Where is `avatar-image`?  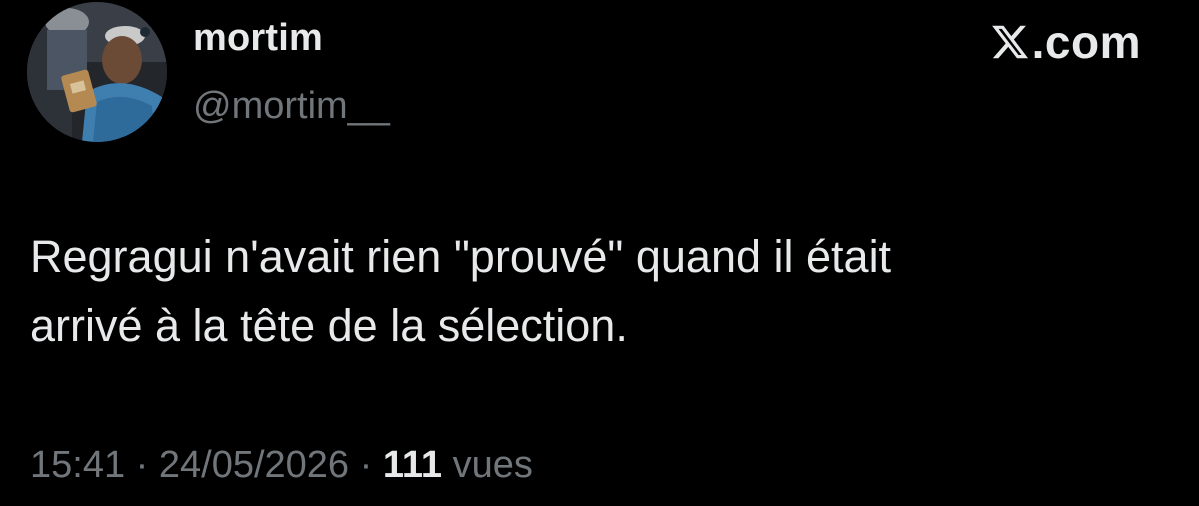
avatar-image is located at coordinates (97, 72).